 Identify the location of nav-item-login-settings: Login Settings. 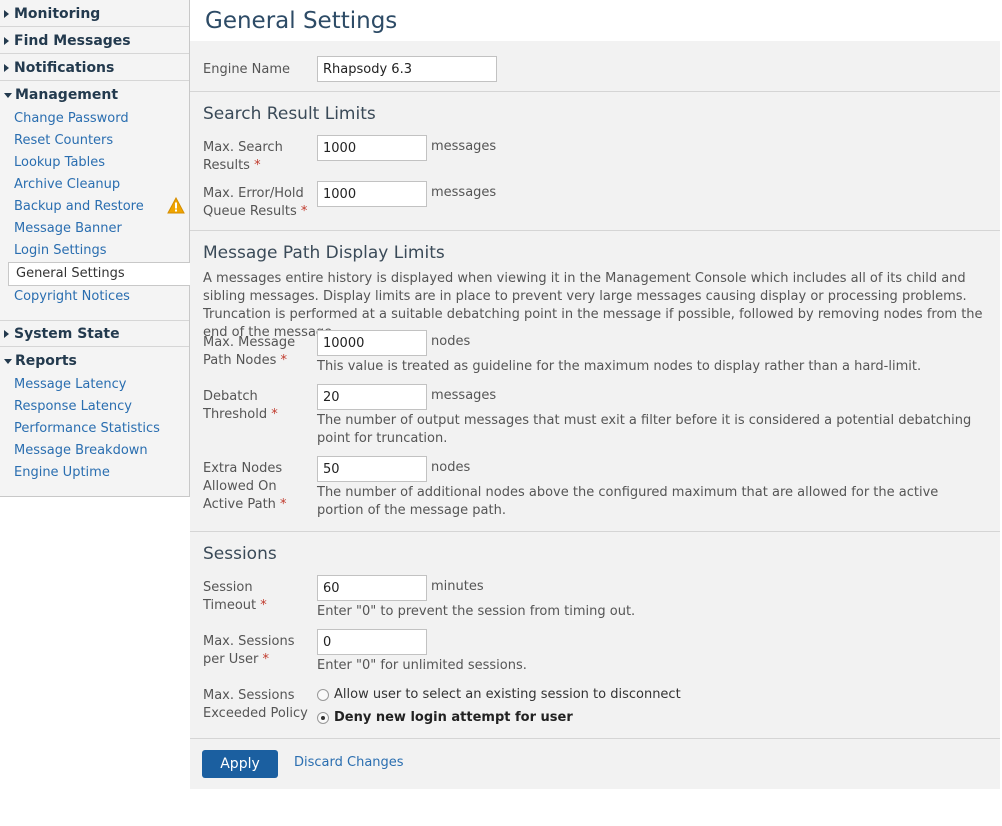
(60, 251).